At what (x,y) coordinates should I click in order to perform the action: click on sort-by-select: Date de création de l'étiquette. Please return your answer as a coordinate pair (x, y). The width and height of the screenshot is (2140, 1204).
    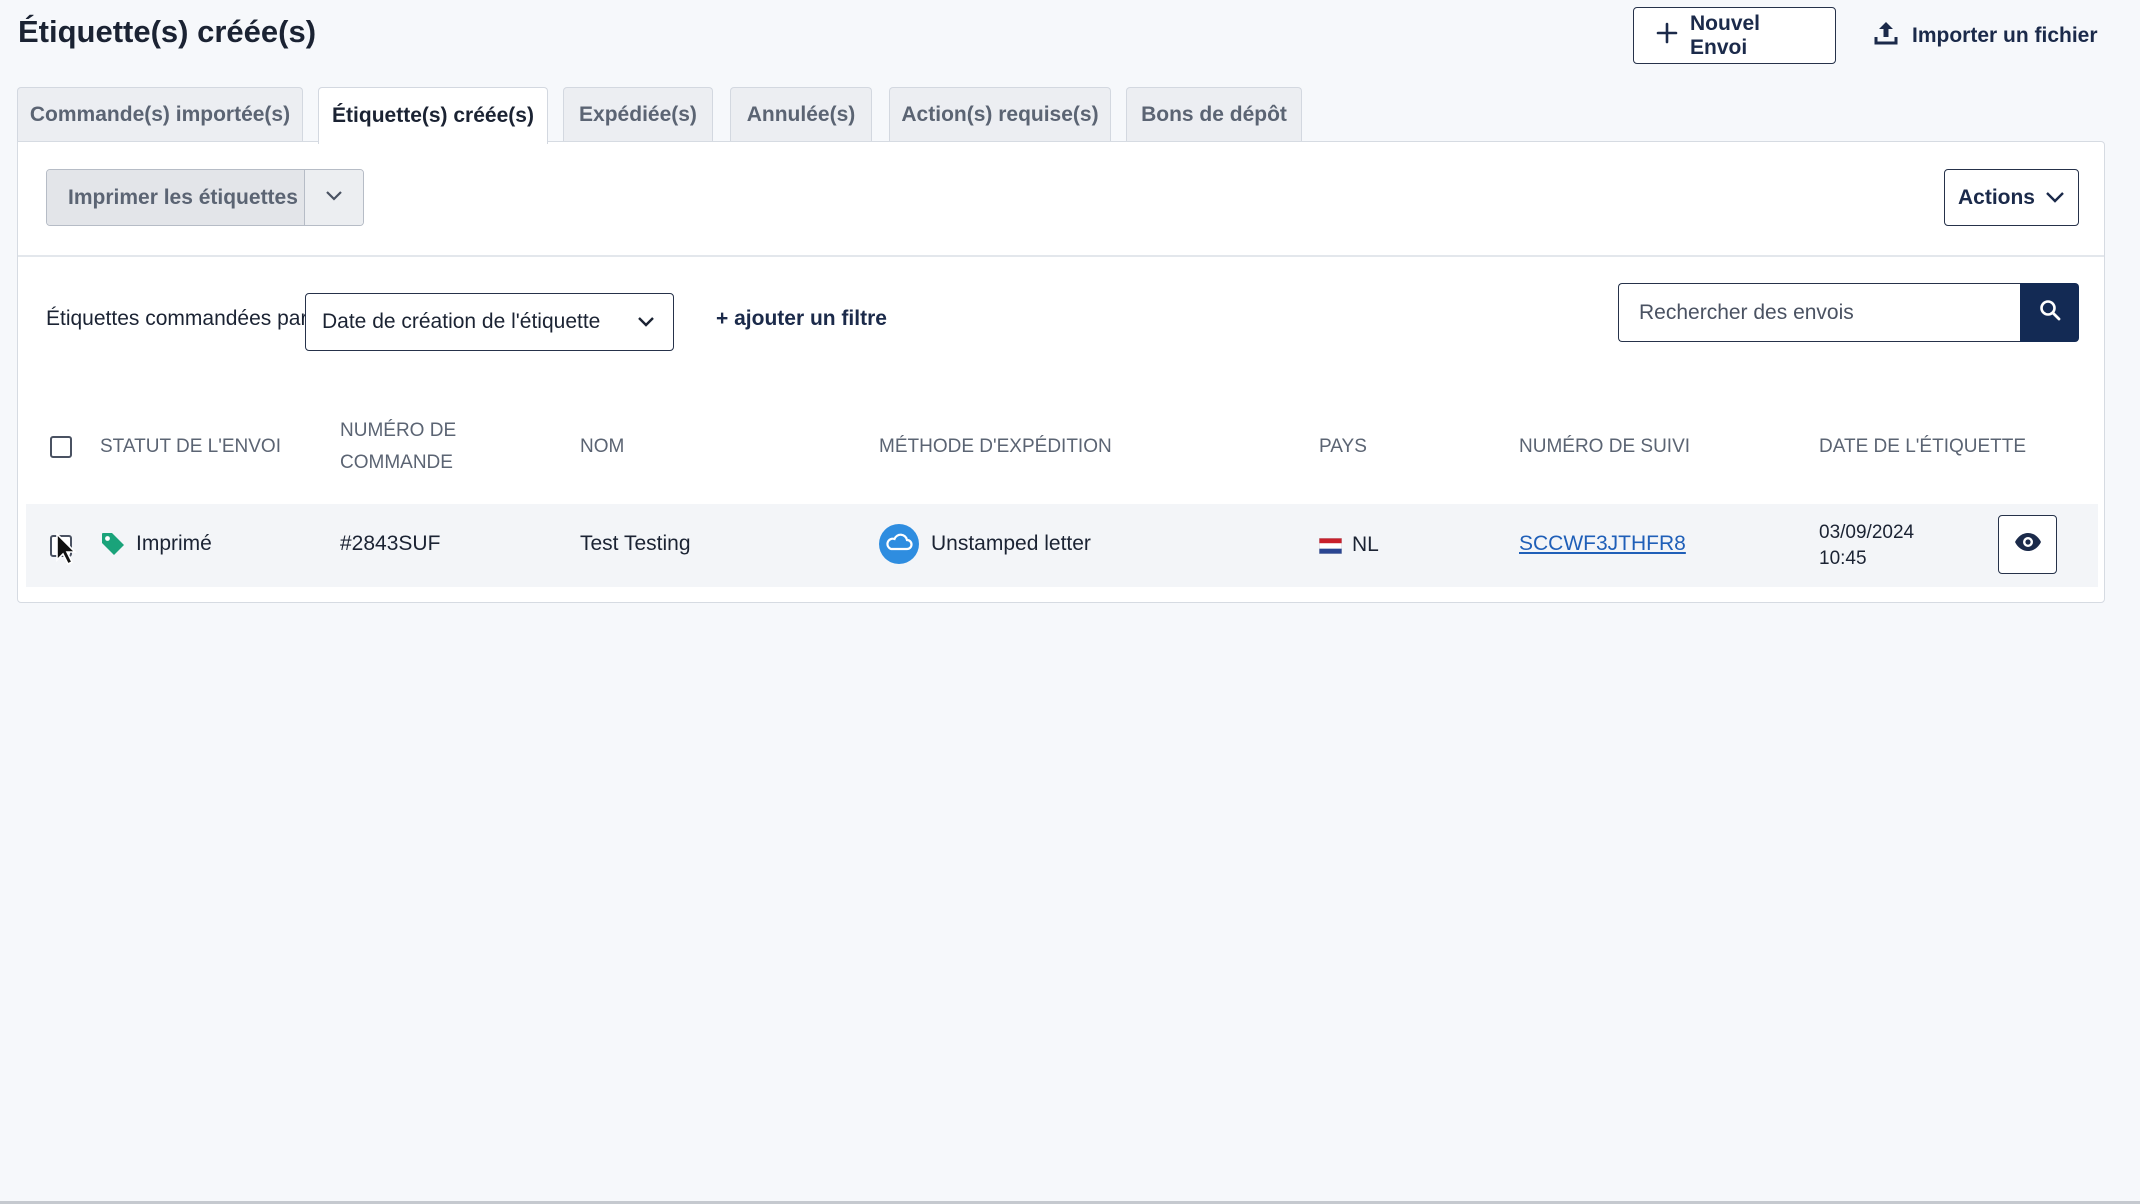
    Looking at the image, I should click on (489, 322).